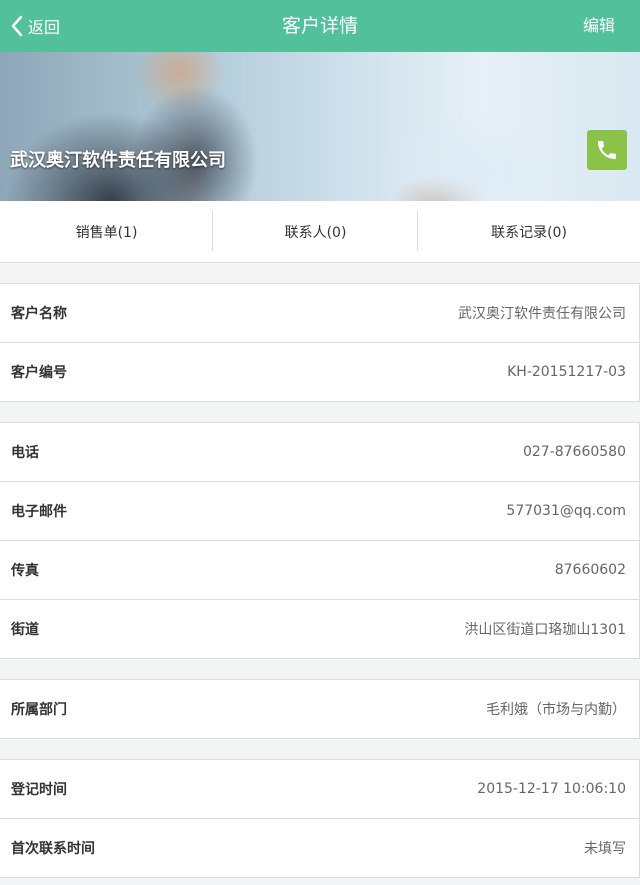  I want to click on back-label: 返回, so click(44, 27).